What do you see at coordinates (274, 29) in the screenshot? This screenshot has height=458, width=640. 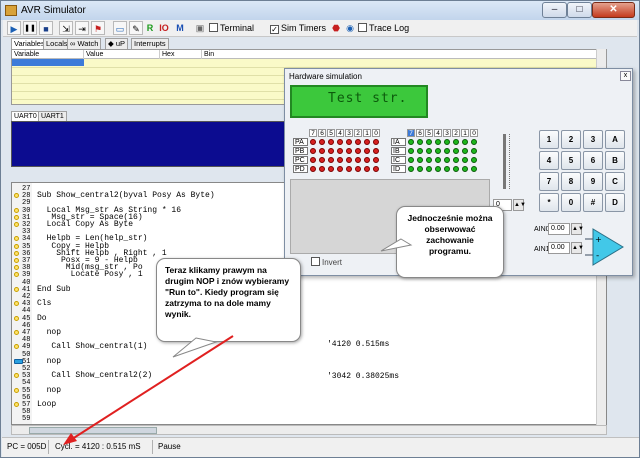 I see `sim-timers-check: ✓` at bounding box center [274, 29].